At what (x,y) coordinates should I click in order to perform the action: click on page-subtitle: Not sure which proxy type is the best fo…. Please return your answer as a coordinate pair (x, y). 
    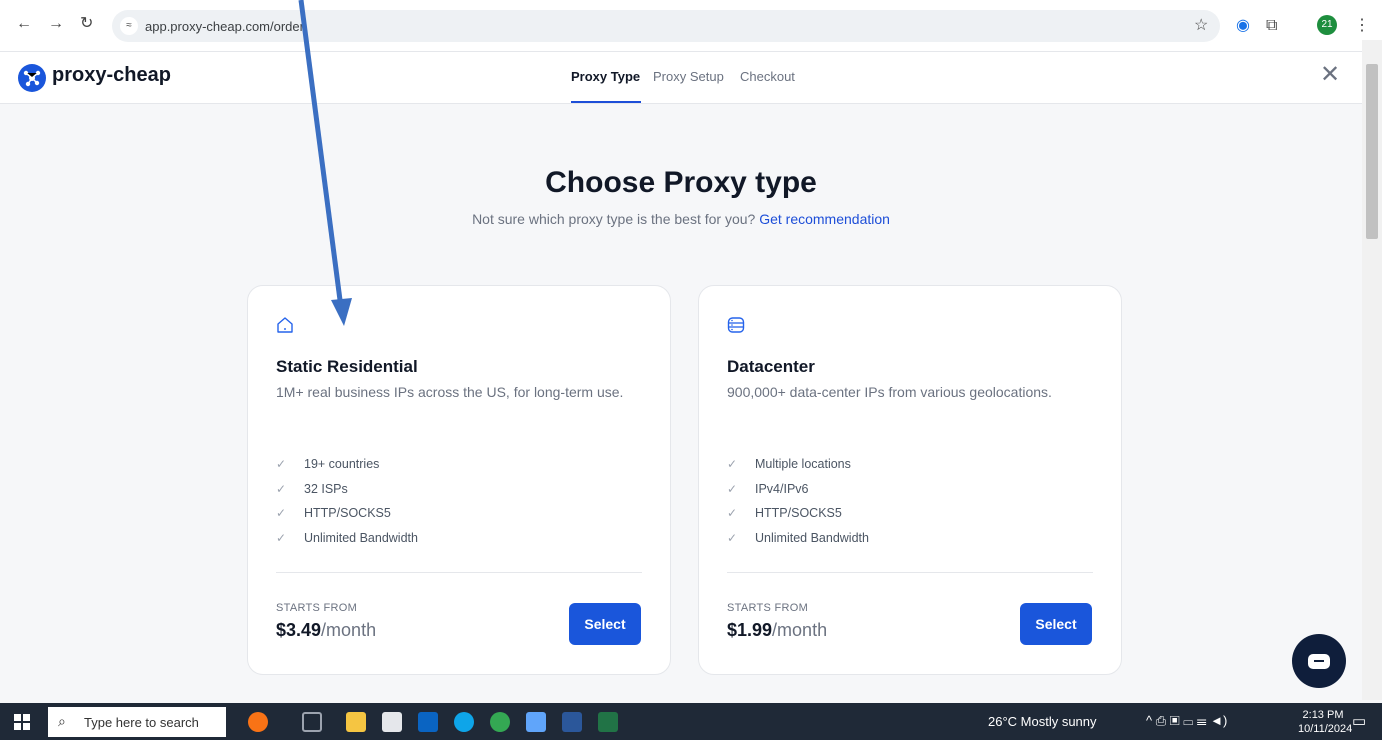
    Looking at the image, I should click on (681, 219).